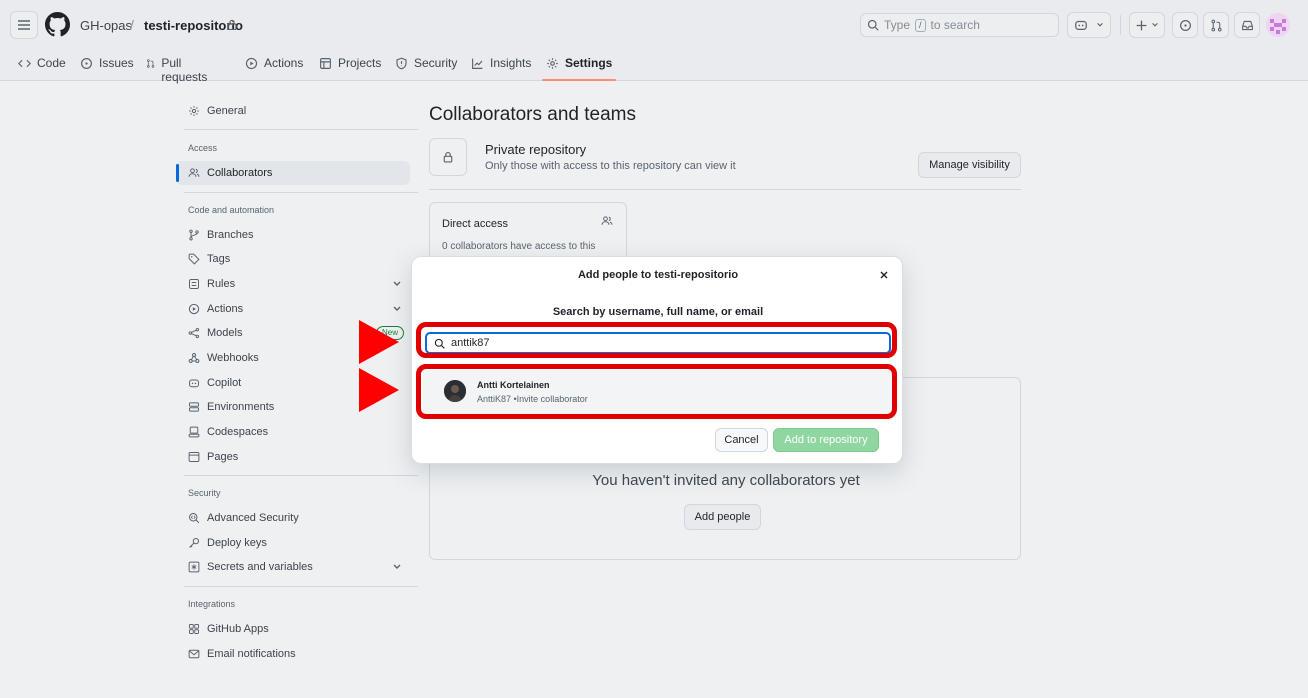  I want to click on key-icon, so click(194, 543).